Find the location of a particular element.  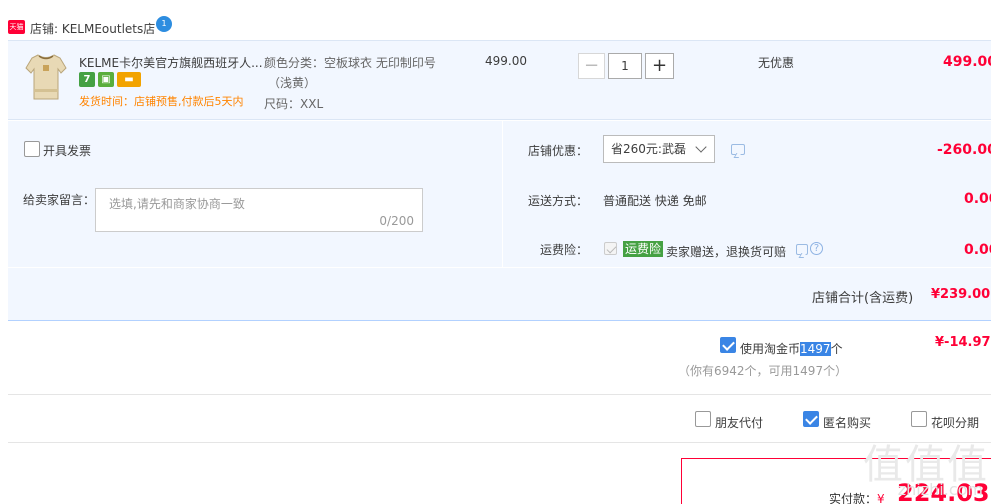

chevron-down-icon is located at coordinates (701, 147).